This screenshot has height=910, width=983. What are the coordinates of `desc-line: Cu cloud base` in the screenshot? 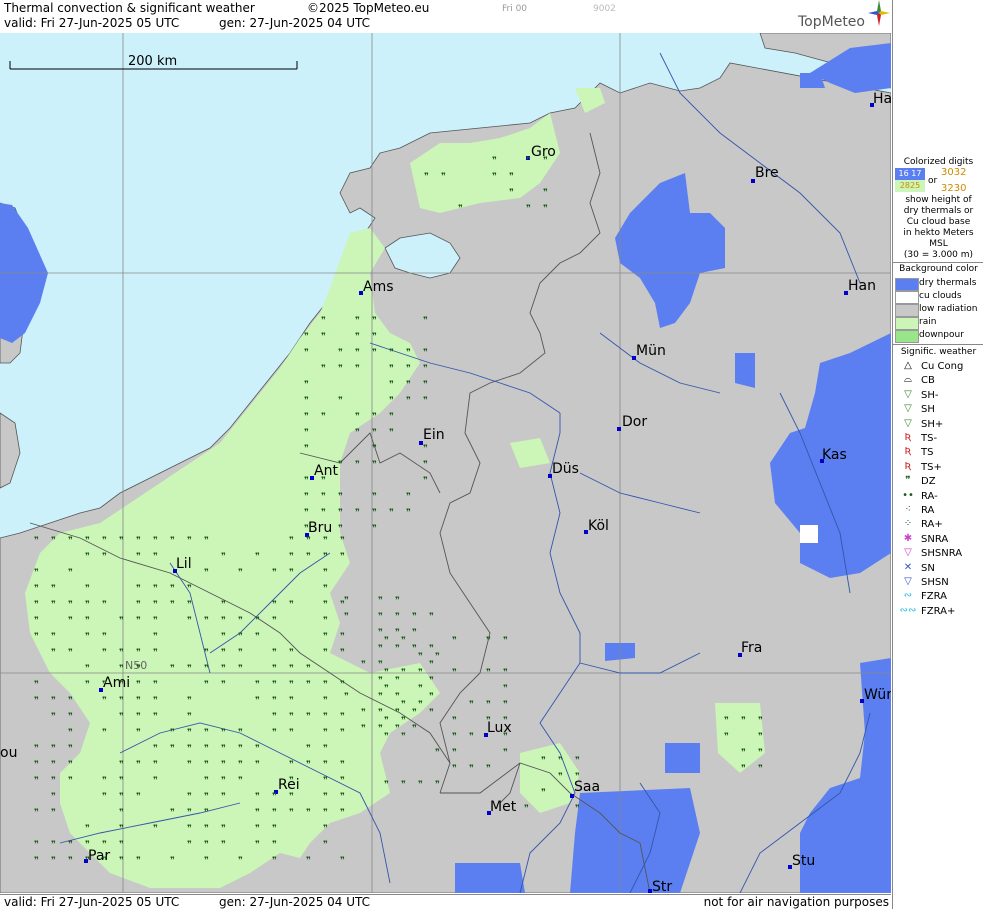 It's located at (938, 222).